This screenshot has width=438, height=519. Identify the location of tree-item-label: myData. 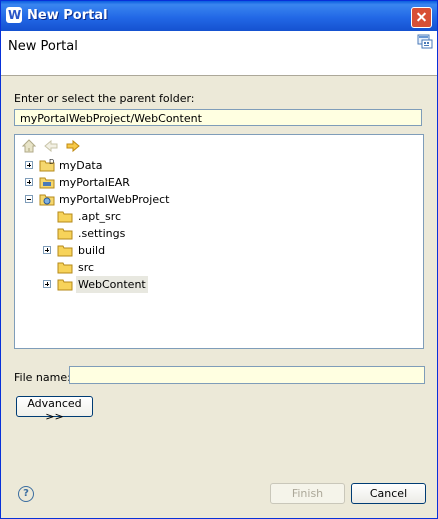
(81, 165).